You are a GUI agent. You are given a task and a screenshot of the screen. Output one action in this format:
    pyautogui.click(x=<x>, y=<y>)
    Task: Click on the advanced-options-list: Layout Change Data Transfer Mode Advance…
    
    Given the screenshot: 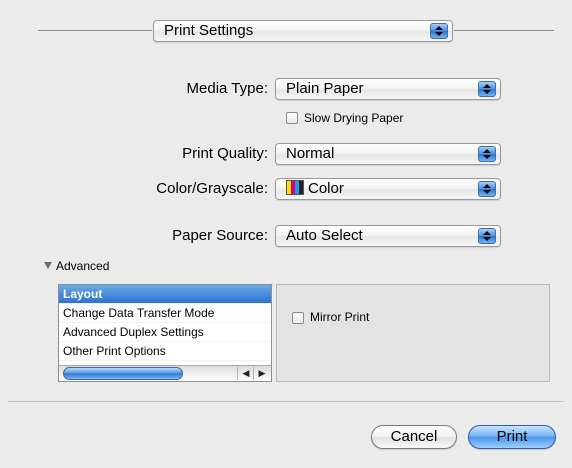 What is the action you would take?
    pyautogui.click(x=165, y=333)
    